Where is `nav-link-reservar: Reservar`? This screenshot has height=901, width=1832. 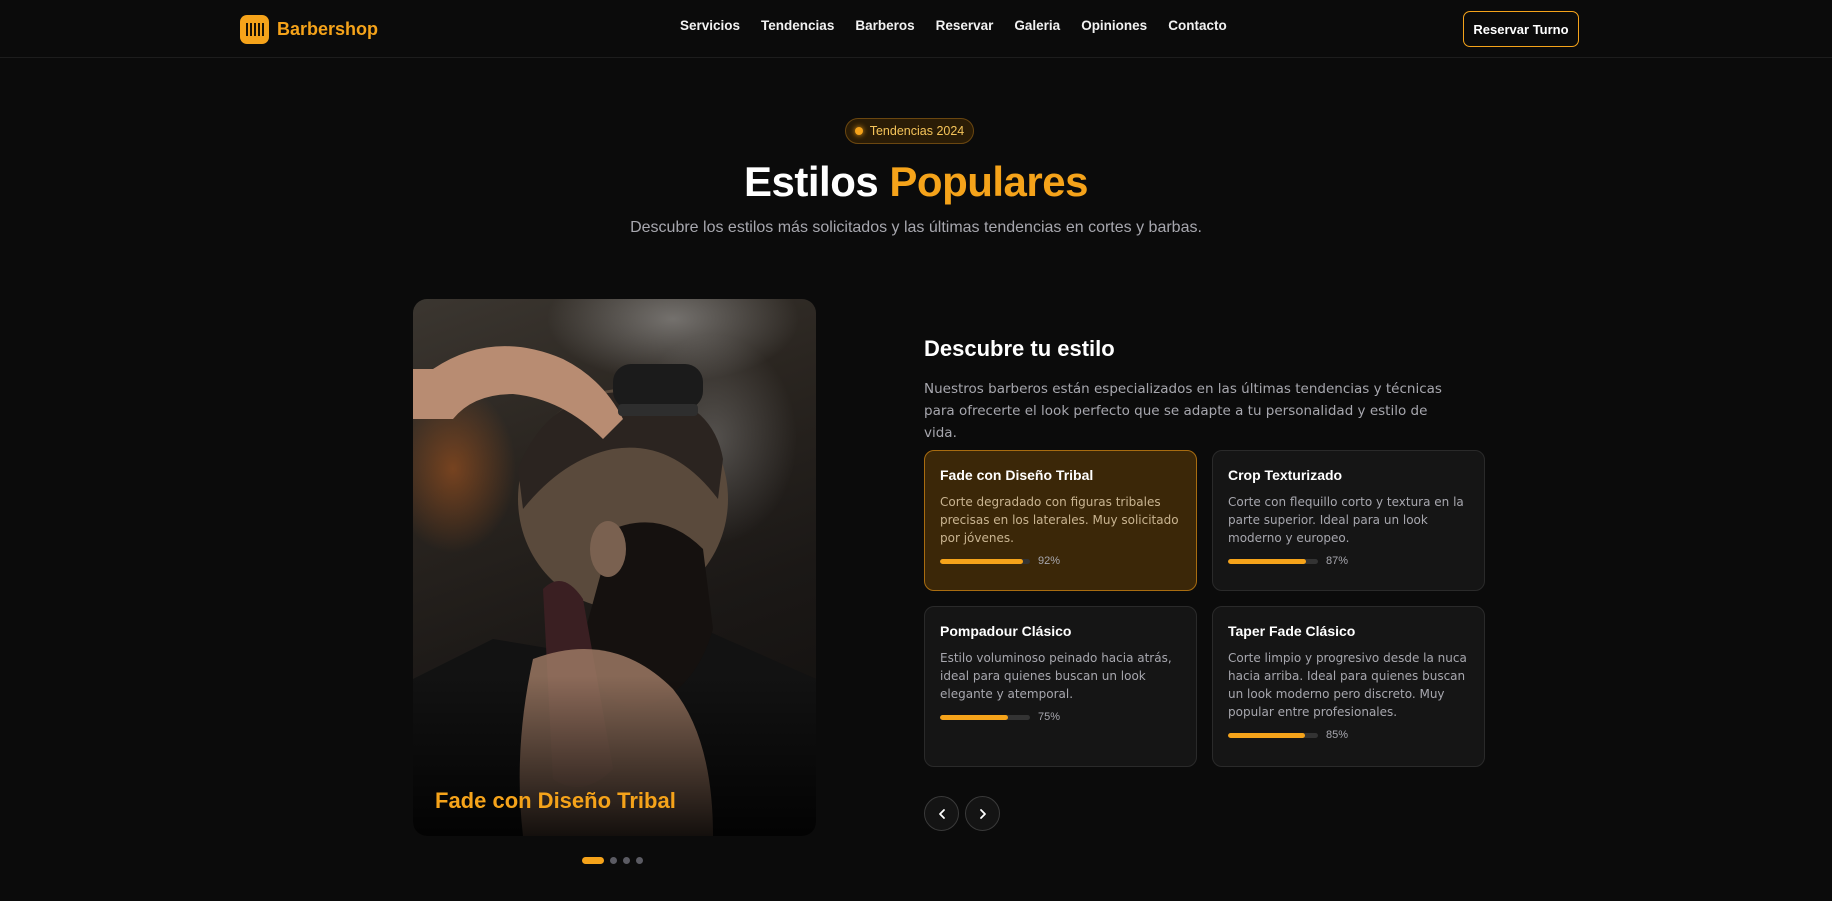 nav-link-reservar: Reservar is located at coordinates (965, 25).